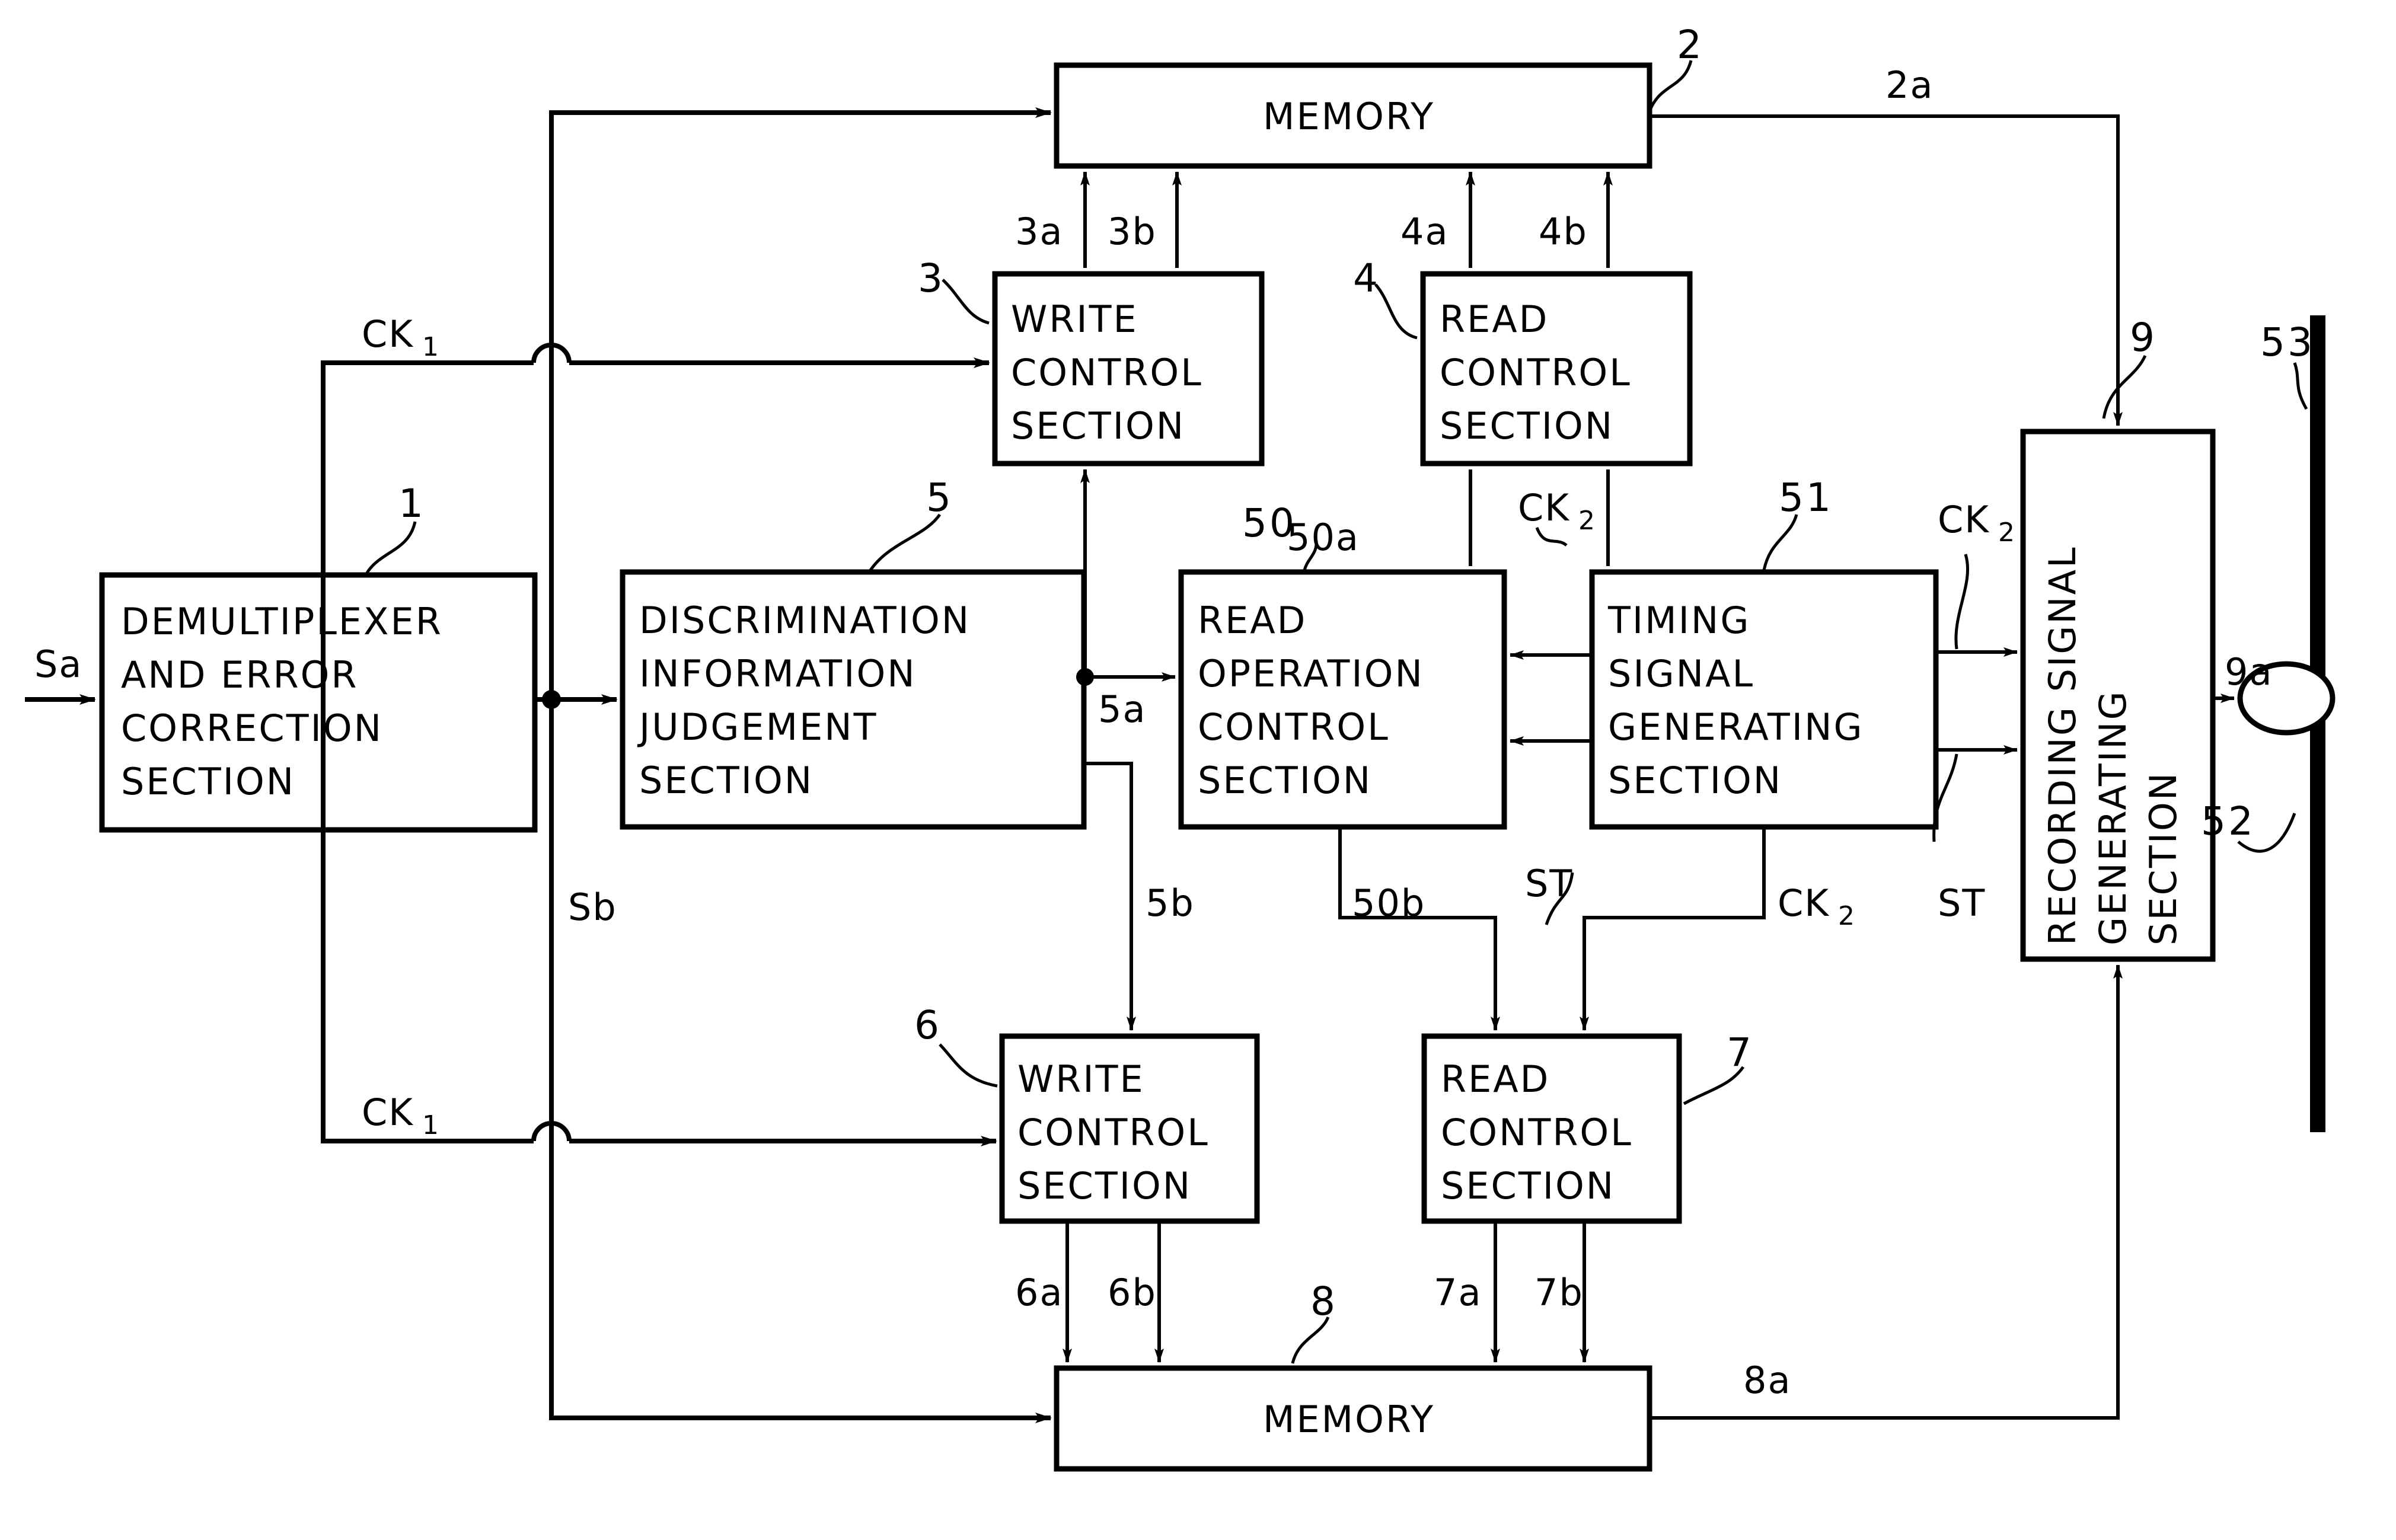 The width and height of the screenshot is (2396, 1540). What do you see at coordinates (1695, 780) in the screenshot?
I see `label-timing-line-4: SECTION` at bounding box center [1695, 780].